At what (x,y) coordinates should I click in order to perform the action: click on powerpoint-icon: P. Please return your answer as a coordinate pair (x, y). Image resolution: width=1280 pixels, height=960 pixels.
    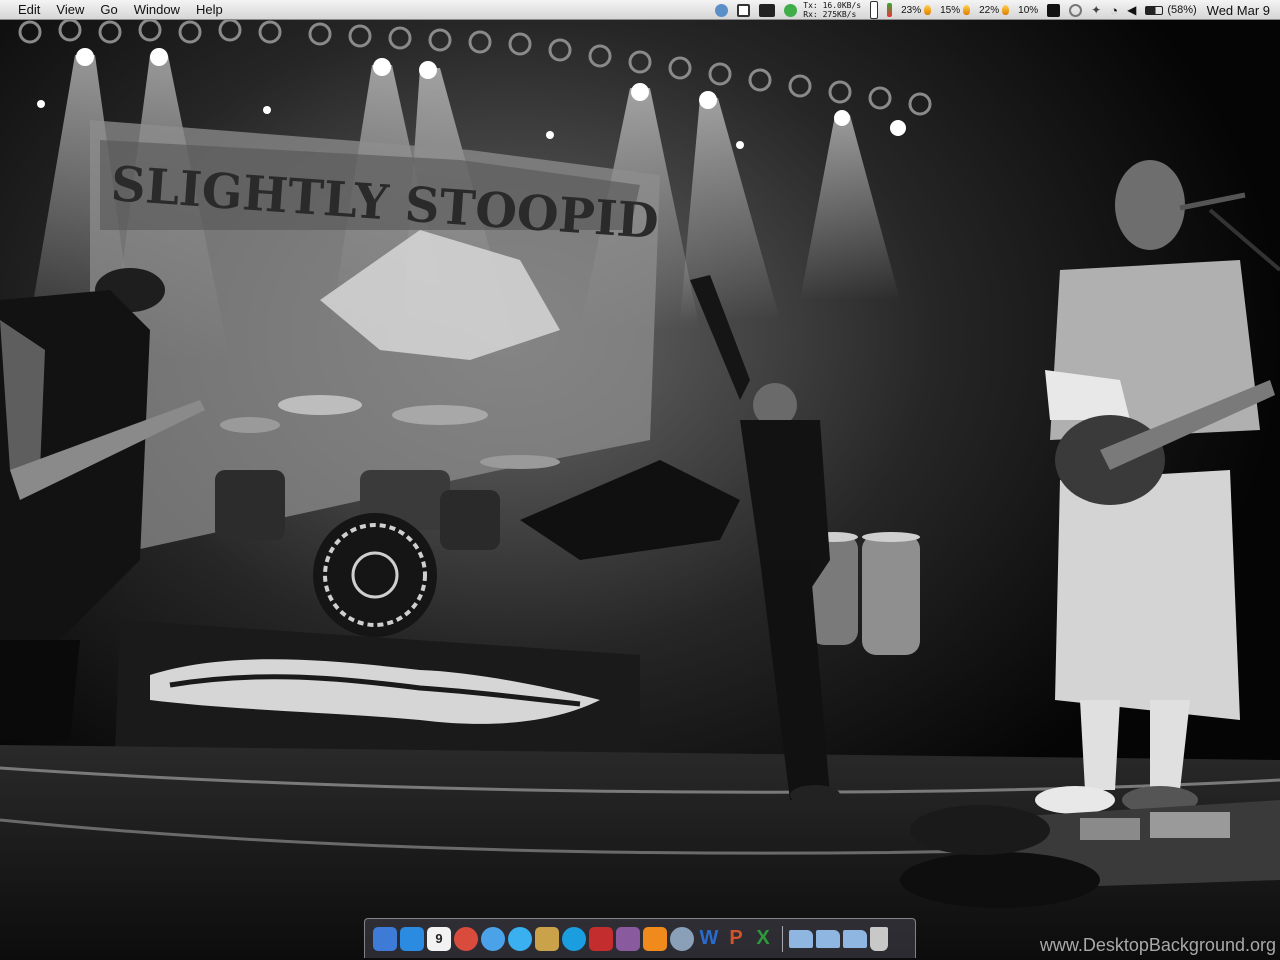
    Looking at the image, I should click on (736, 939).